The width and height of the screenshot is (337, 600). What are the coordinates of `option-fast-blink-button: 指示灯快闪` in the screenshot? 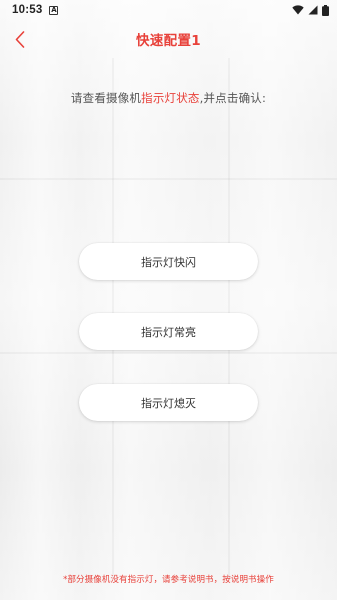 It's located at (168, 261).